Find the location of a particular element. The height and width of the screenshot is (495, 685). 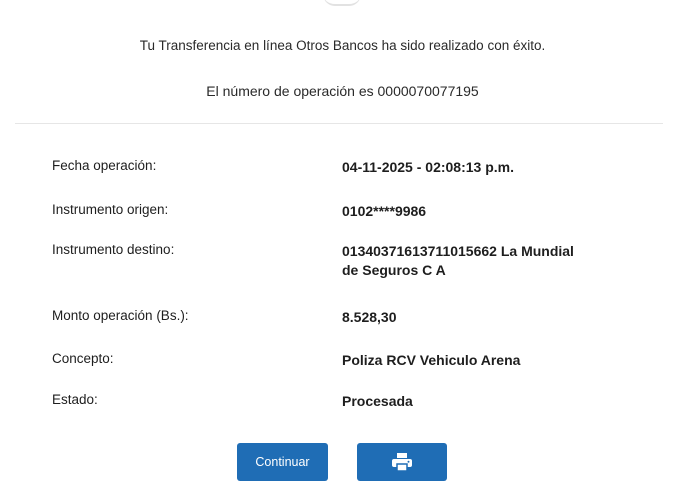

detail-label: Instrumento destino: is located at coordinates (113, 249).